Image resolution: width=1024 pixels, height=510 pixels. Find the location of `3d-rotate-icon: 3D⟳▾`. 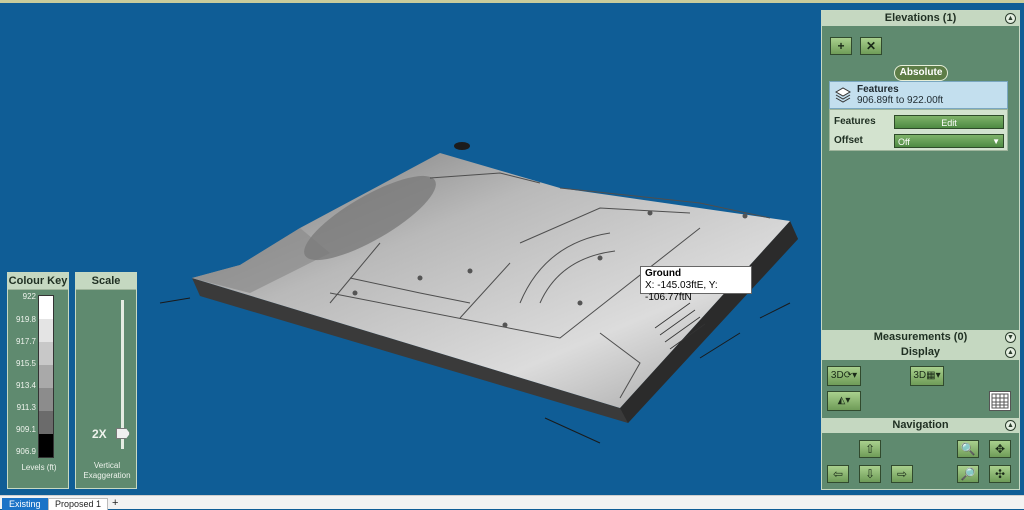

3d-rotate-icon: 3D⟳▾ is located at coordinates (844, 375).